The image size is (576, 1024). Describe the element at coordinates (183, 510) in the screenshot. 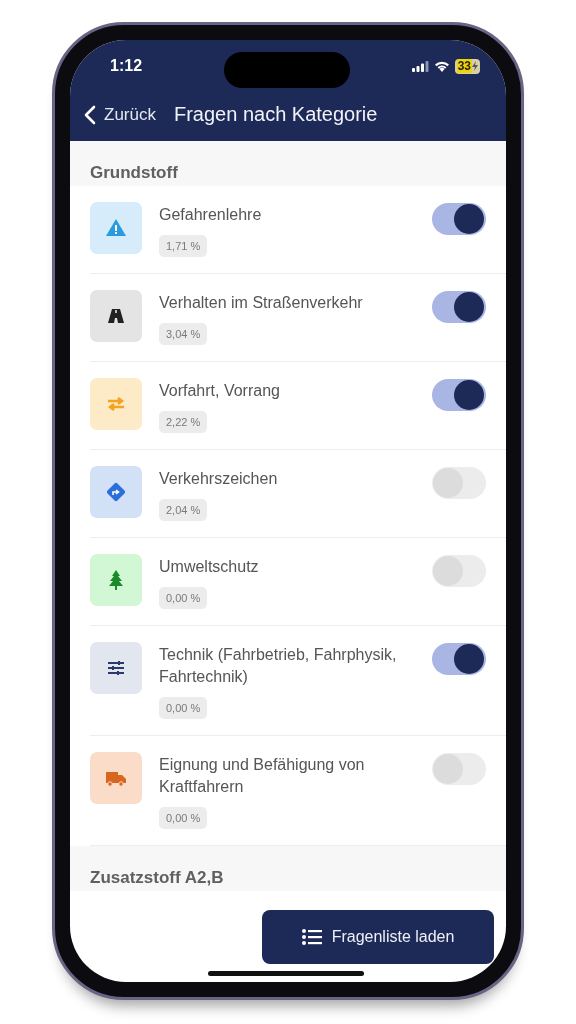

I see `percentage-badge: 2,04 %` at that location.